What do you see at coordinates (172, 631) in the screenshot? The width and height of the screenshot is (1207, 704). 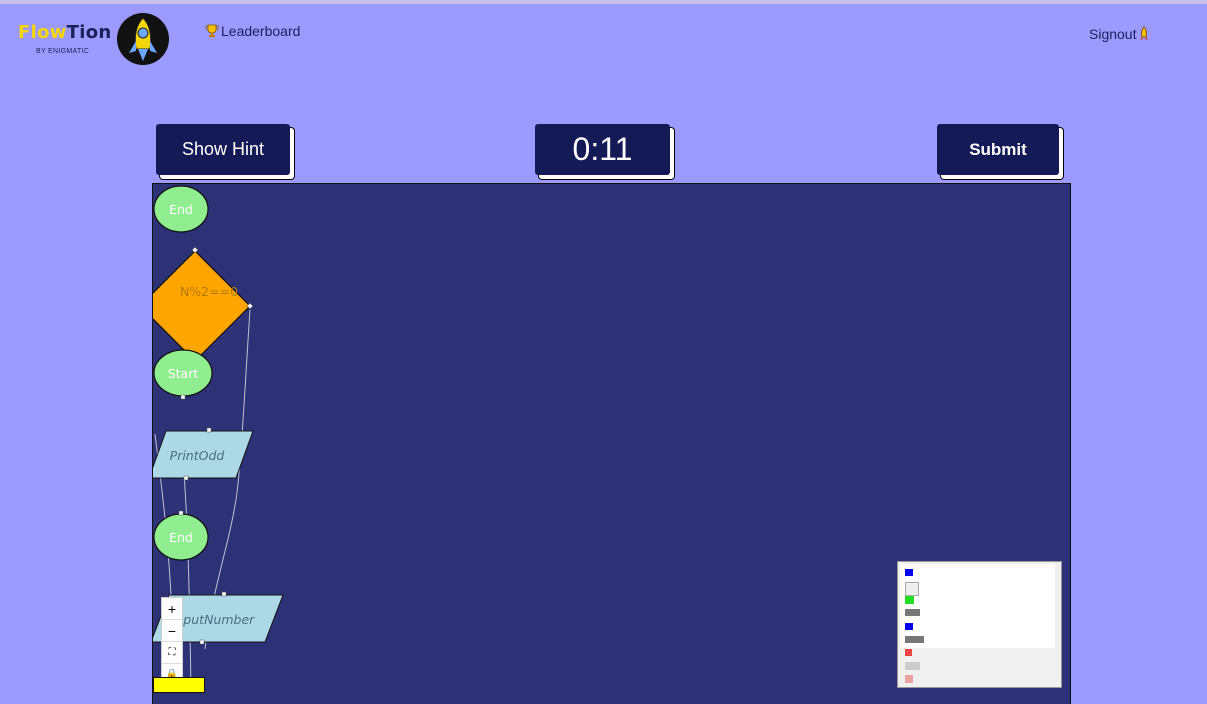 I see `zoom-out-button: −` at bounding box center [172, 631].